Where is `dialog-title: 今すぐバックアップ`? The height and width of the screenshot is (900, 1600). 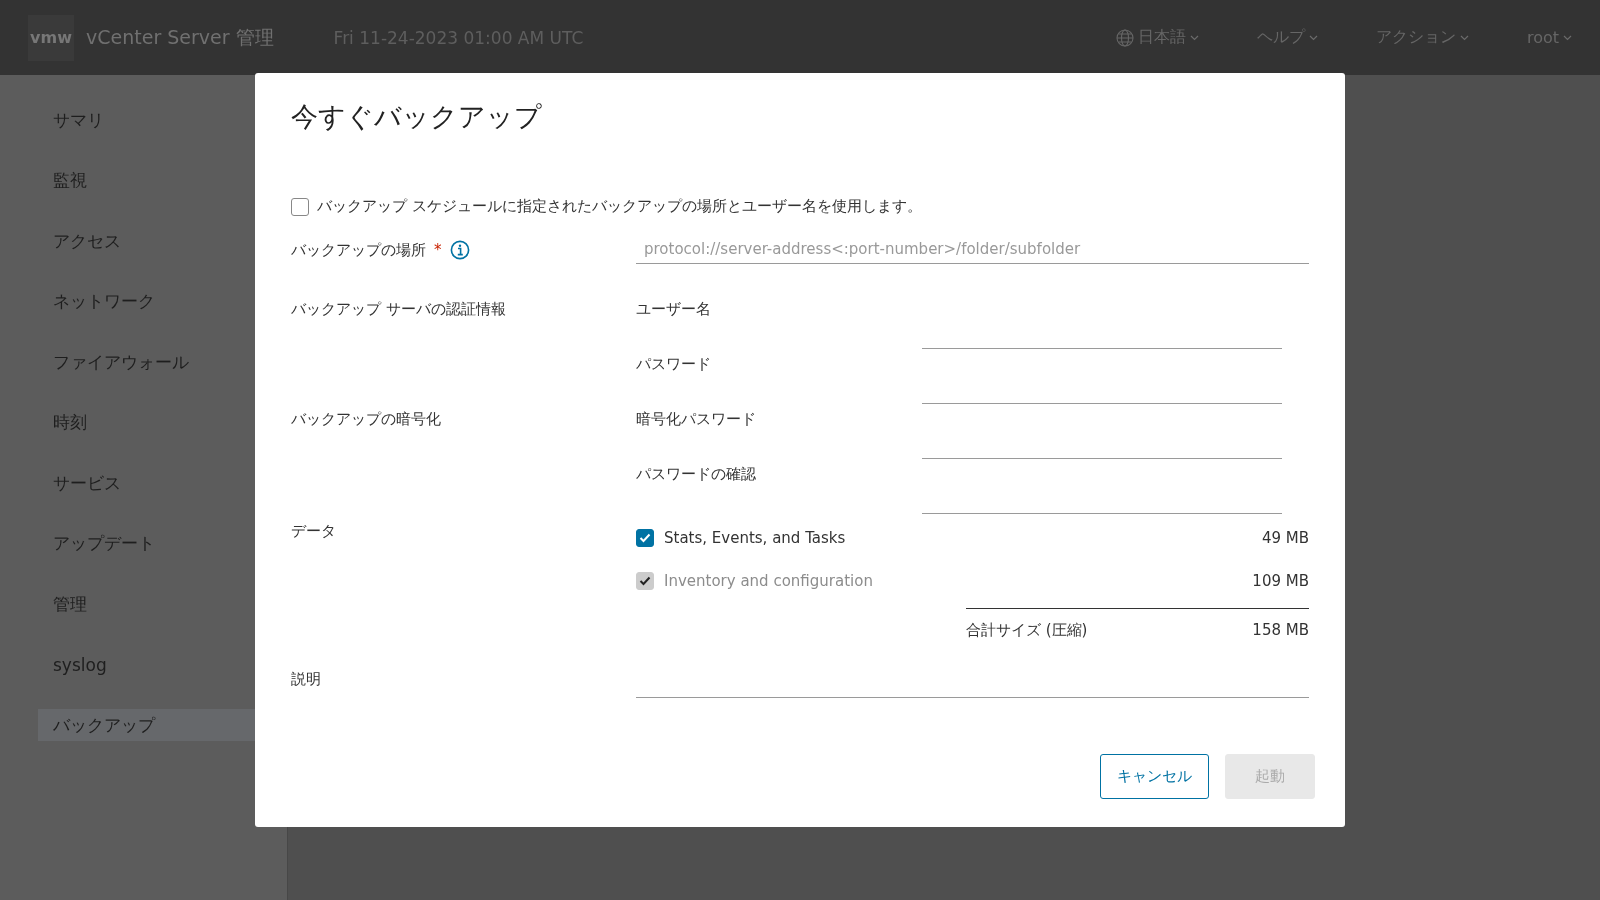 dialog-title: 今すぐバックアップ is located at coordinates (417, 117).